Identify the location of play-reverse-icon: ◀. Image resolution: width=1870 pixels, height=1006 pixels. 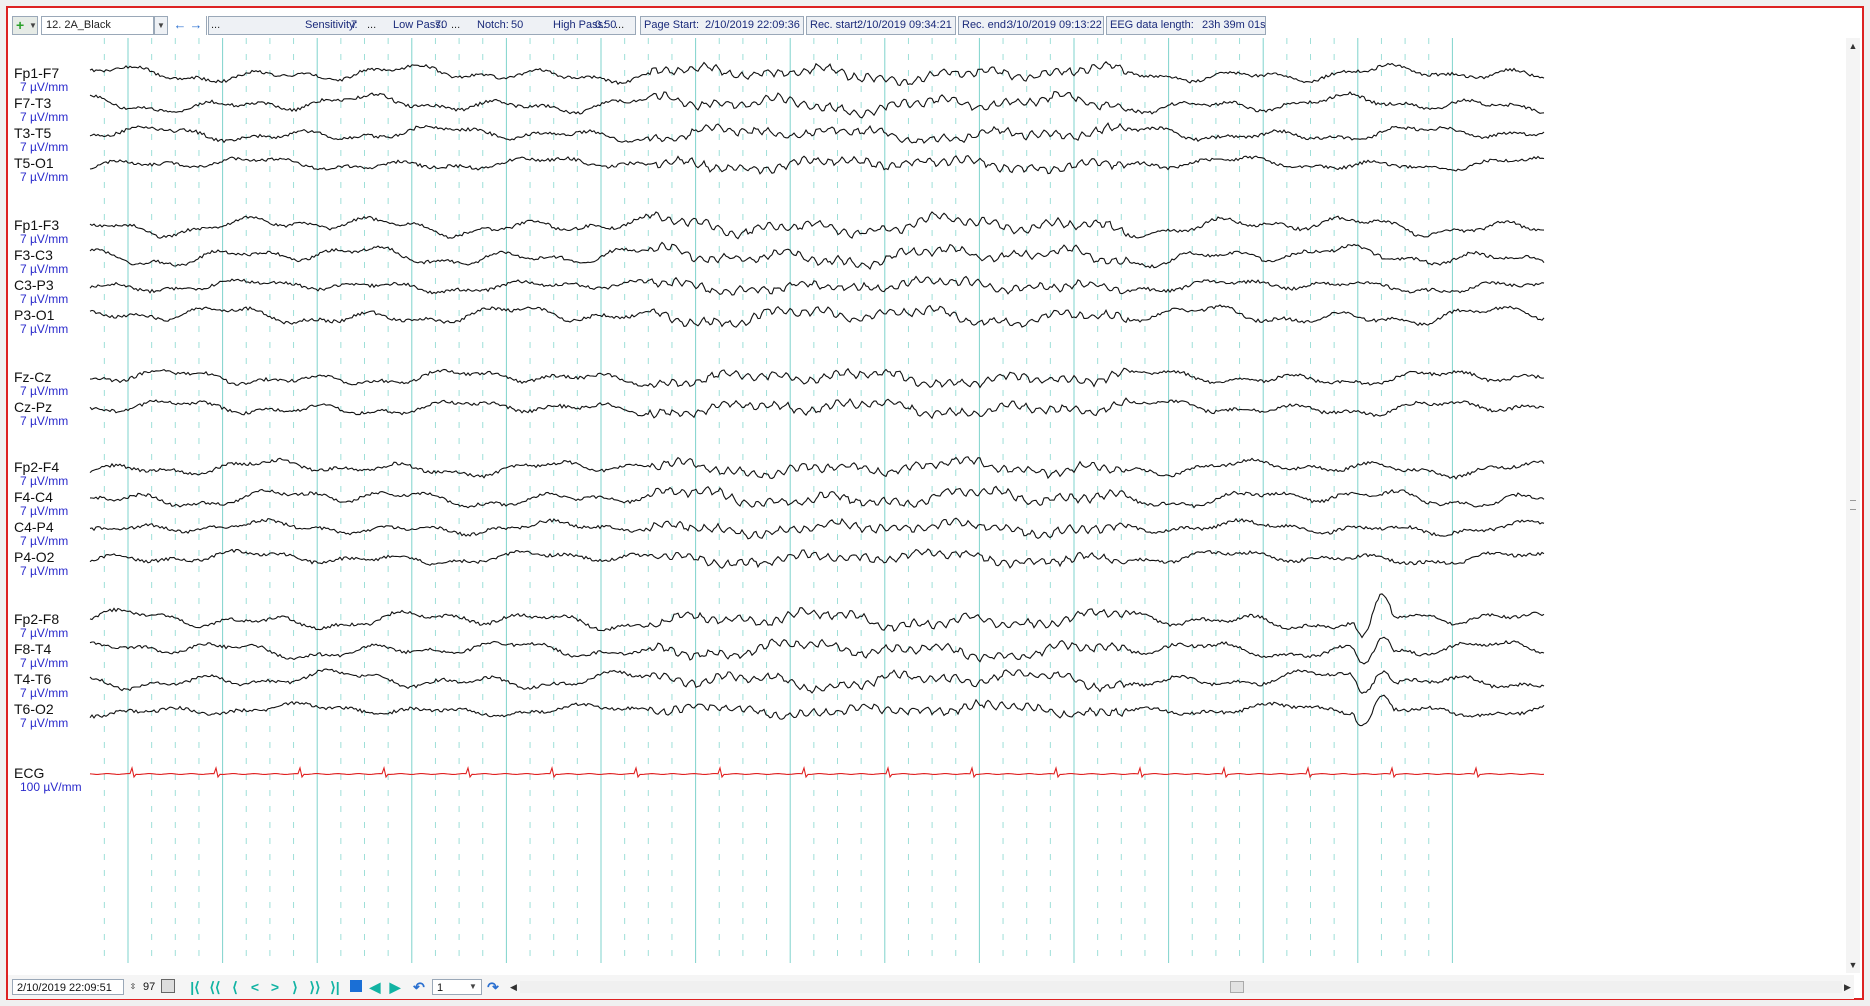
(375, 987).